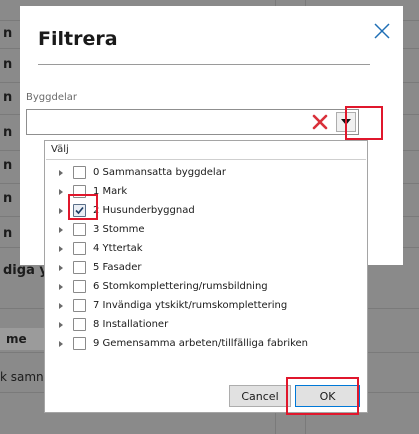 The width and height of the screenshot is (419, 434). I want to click on dialog-title: Filtrera, so click(78, 39).